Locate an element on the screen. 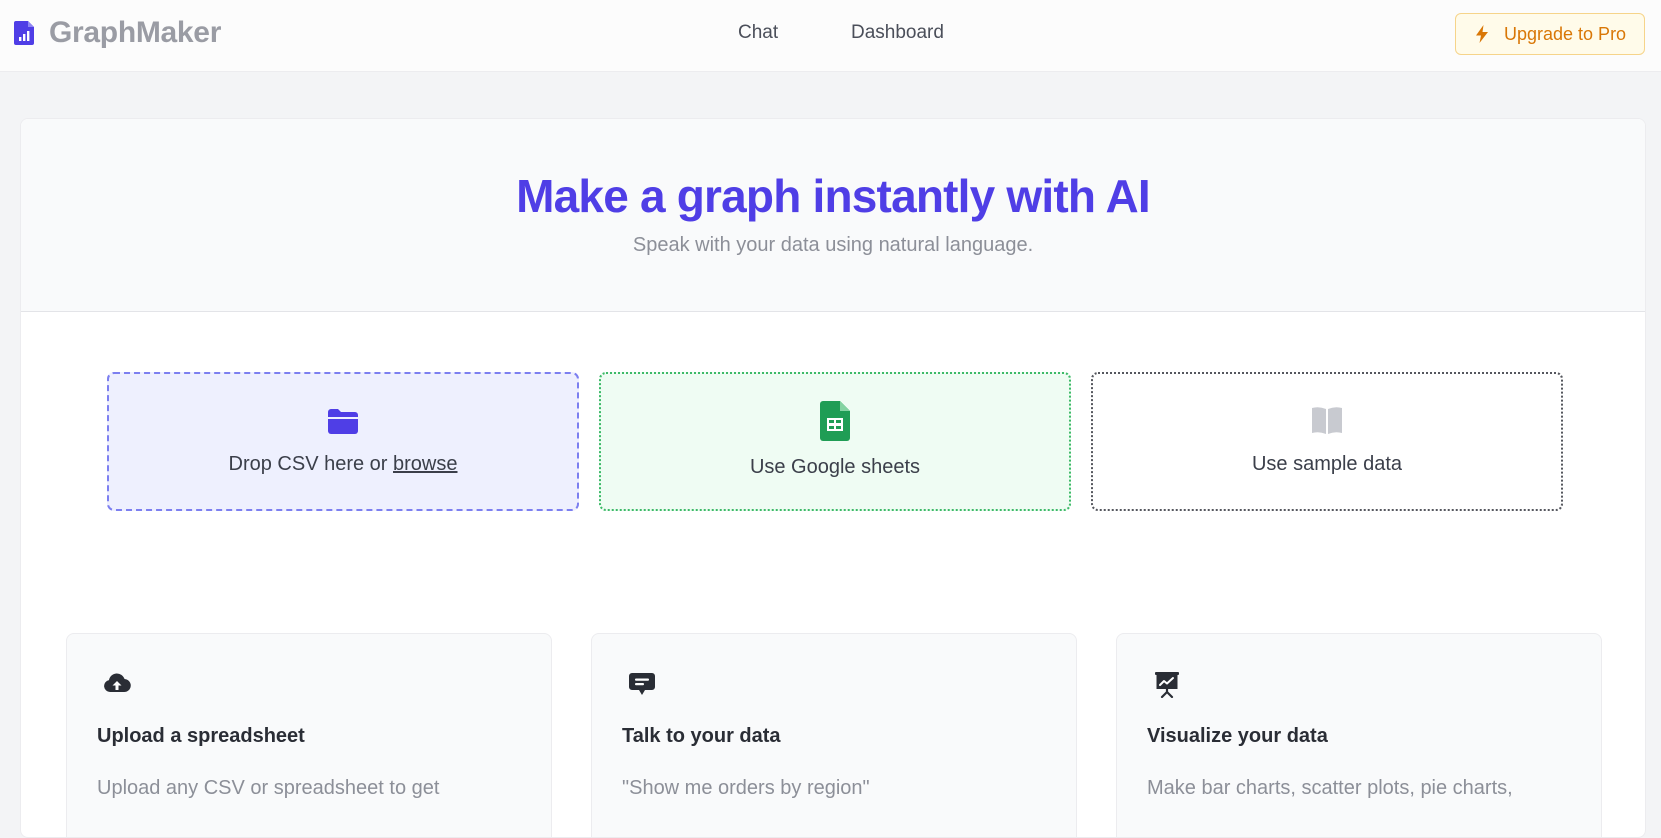  cloud-upload-icon is located at coordinates (117, 683).